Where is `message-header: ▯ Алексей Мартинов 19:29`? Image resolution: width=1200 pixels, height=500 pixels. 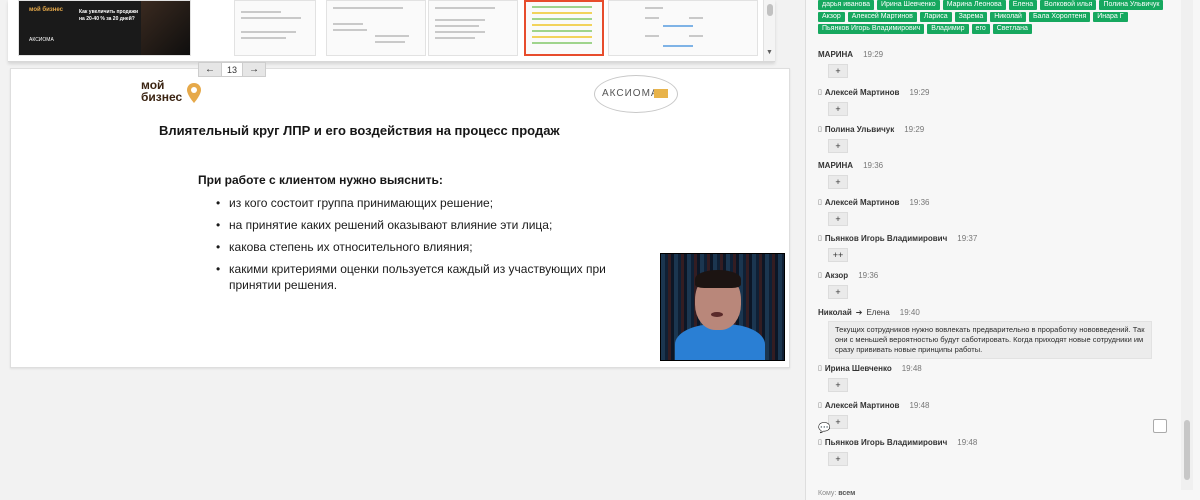 message-header: ▯ Алексей Мартинов 19:29 is located at coordinates (995, 92).